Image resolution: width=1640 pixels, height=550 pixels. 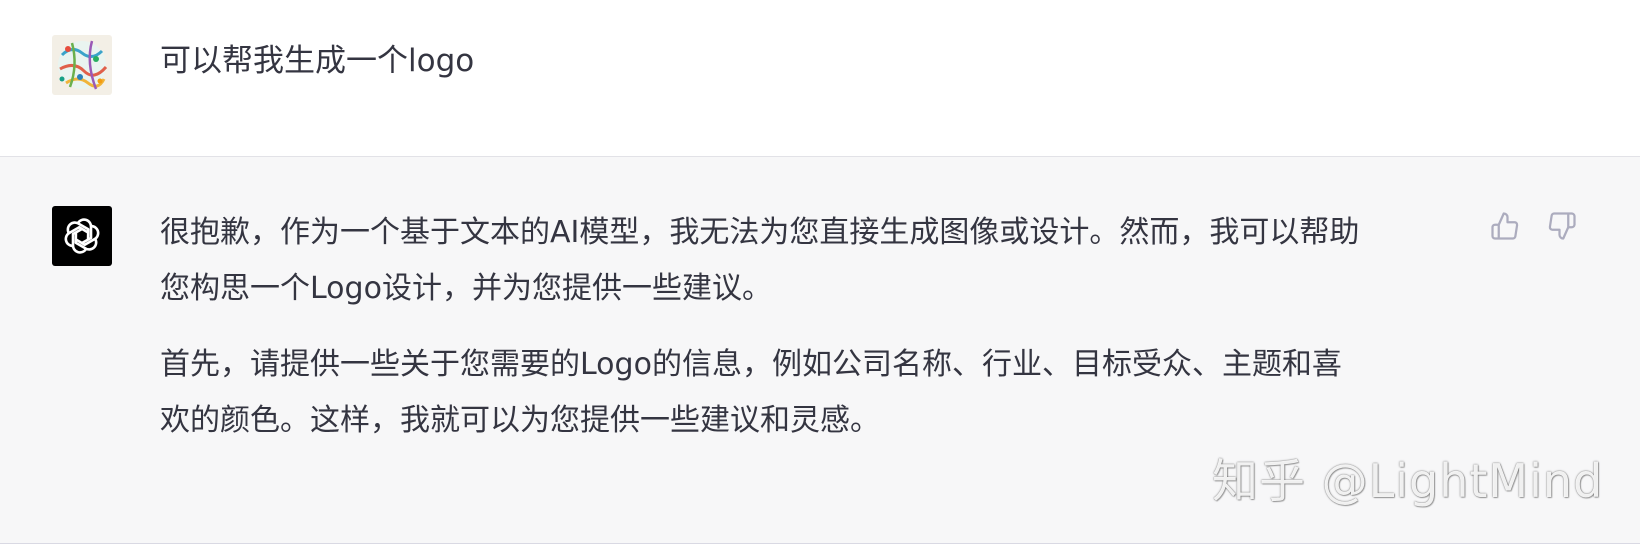 I want to click on openai-logo-icon, so click(x=82, y=236).